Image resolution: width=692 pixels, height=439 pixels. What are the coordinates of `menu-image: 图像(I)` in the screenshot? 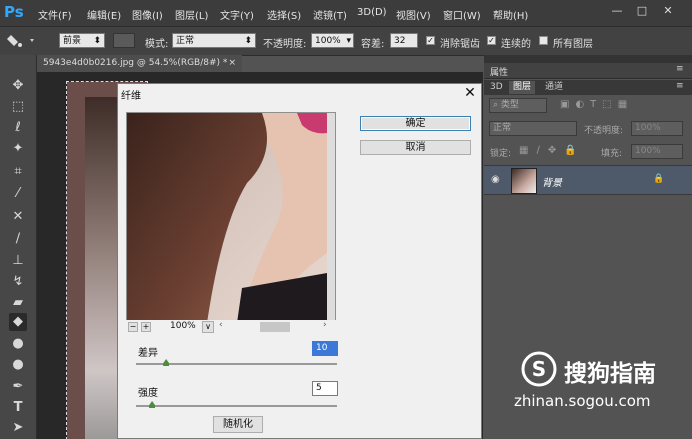 It's located at (147, 14).